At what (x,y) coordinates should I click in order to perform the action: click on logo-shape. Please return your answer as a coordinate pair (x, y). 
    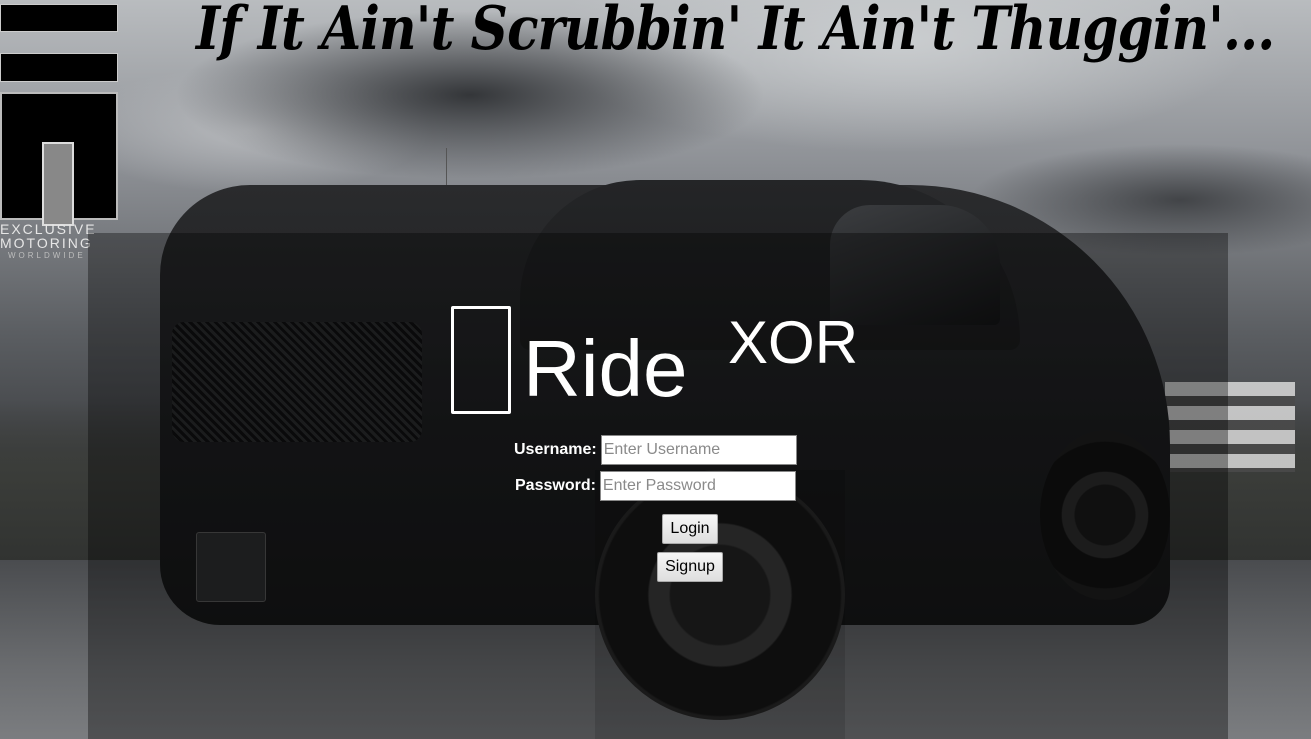
    Looking at the image, I should click on (59, 159).